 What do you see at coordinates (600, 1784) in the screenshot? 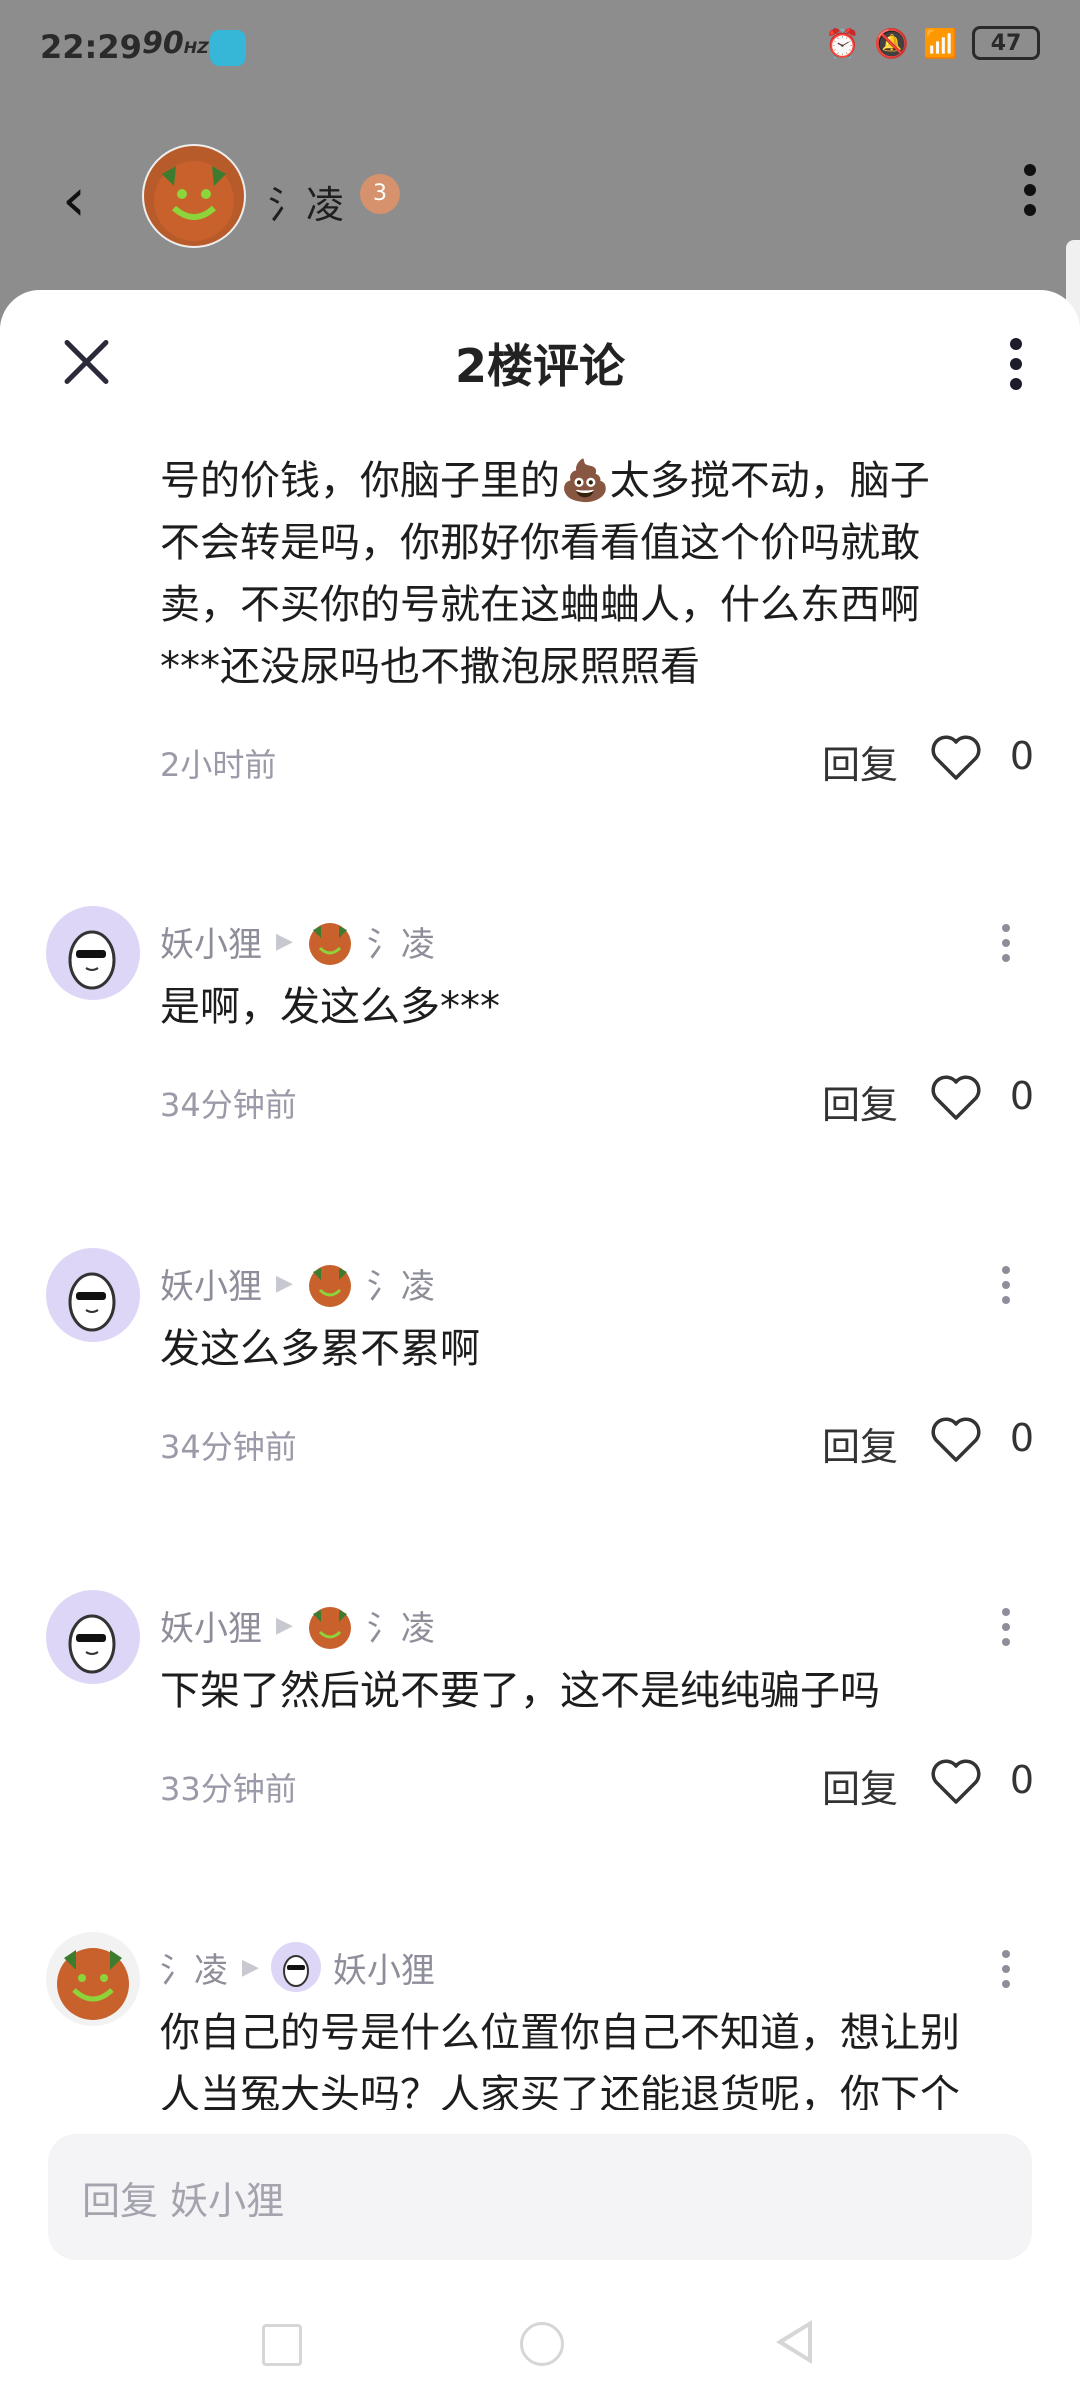
I see `comment-meta: 33分钟前 回复 0` at bounding box center [600, 1784].